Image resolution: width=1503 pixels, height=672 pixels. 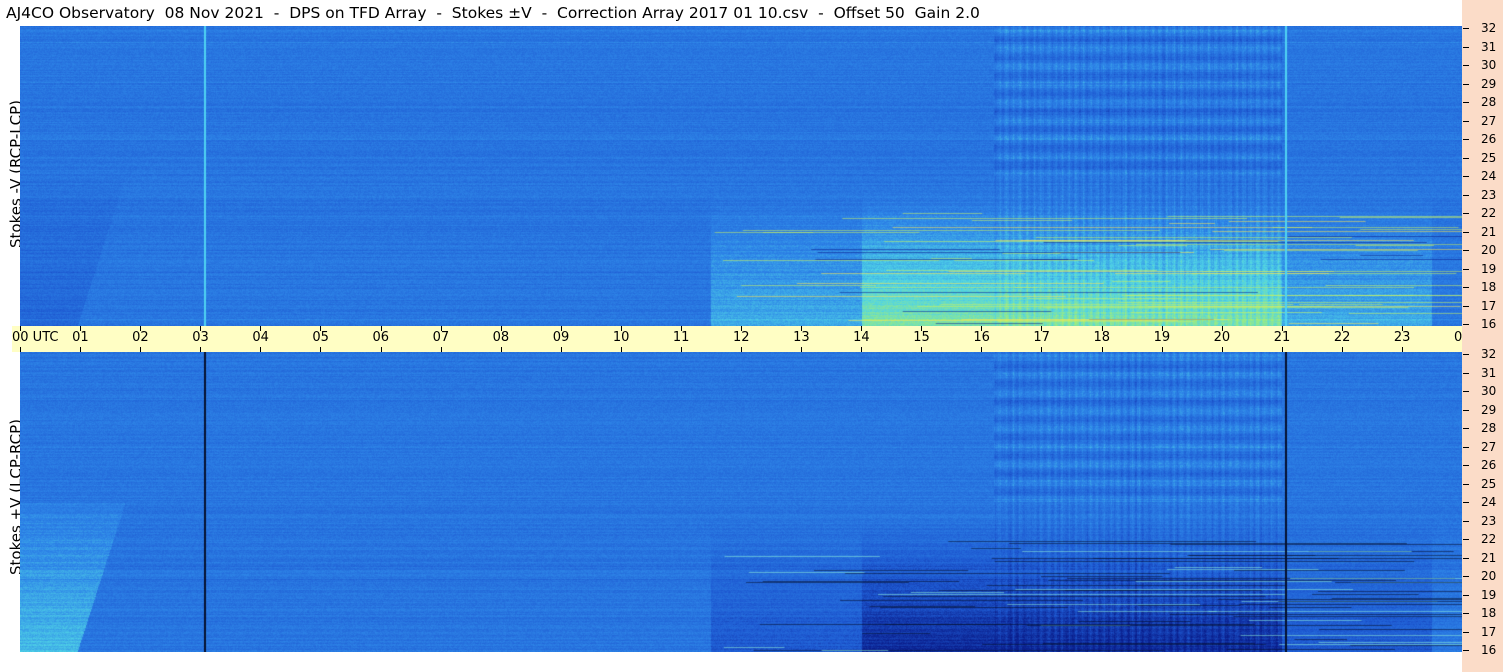 I want to click on time-tick-label: 06, so click(x=381, y=337).